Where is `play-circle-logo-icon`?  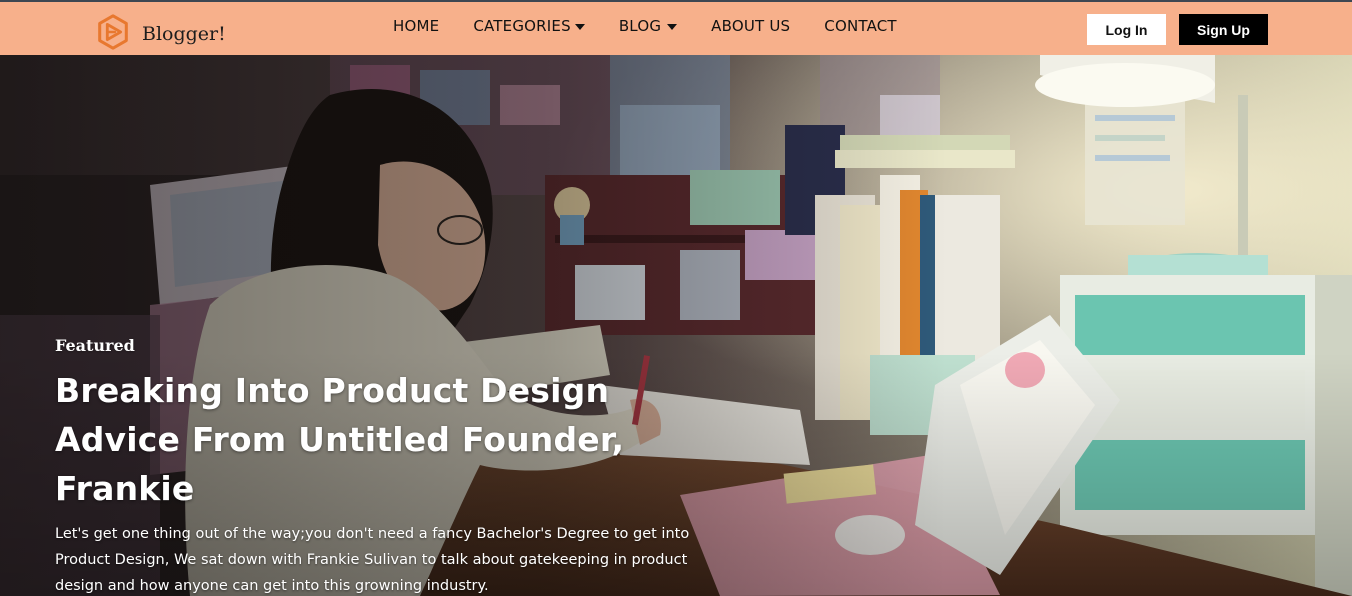
play-circle-logo-icon is located at coordinates (113, 32).